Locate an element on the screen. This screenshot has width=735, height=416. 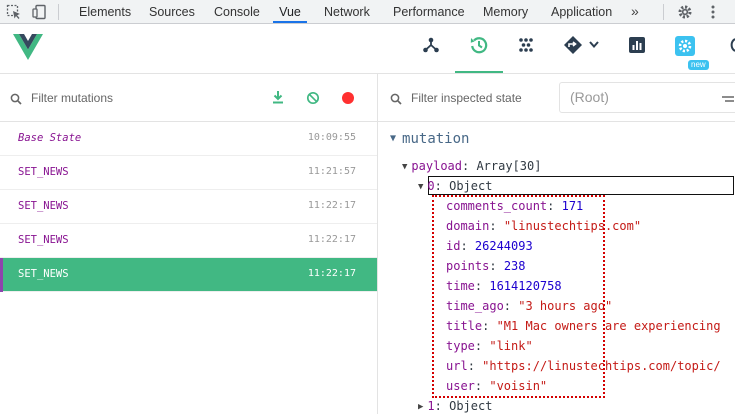
section-label: mutation is located at coordinates (436, 139).